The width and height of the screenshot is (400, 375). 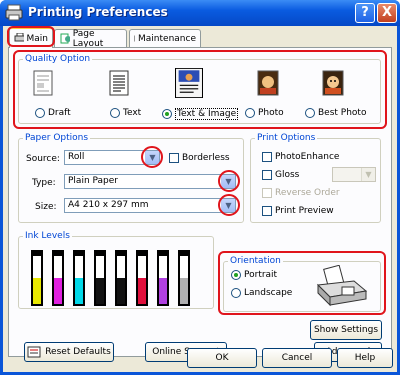 I want to click on borderless-option: Borderless, so click(x=199, y=158).